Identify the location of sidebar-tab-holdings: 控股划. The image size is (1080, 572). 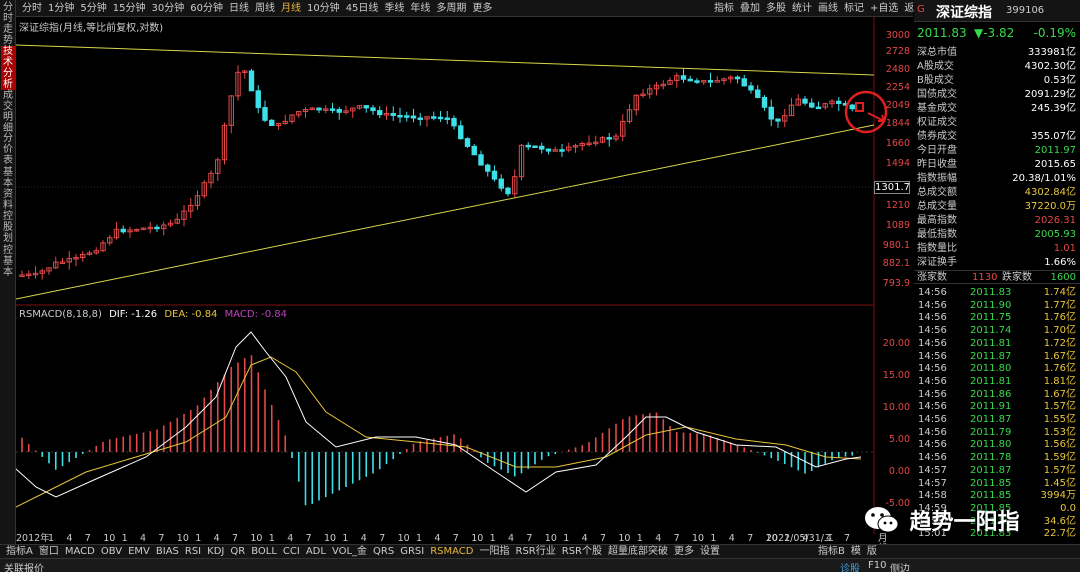
(8, 227).